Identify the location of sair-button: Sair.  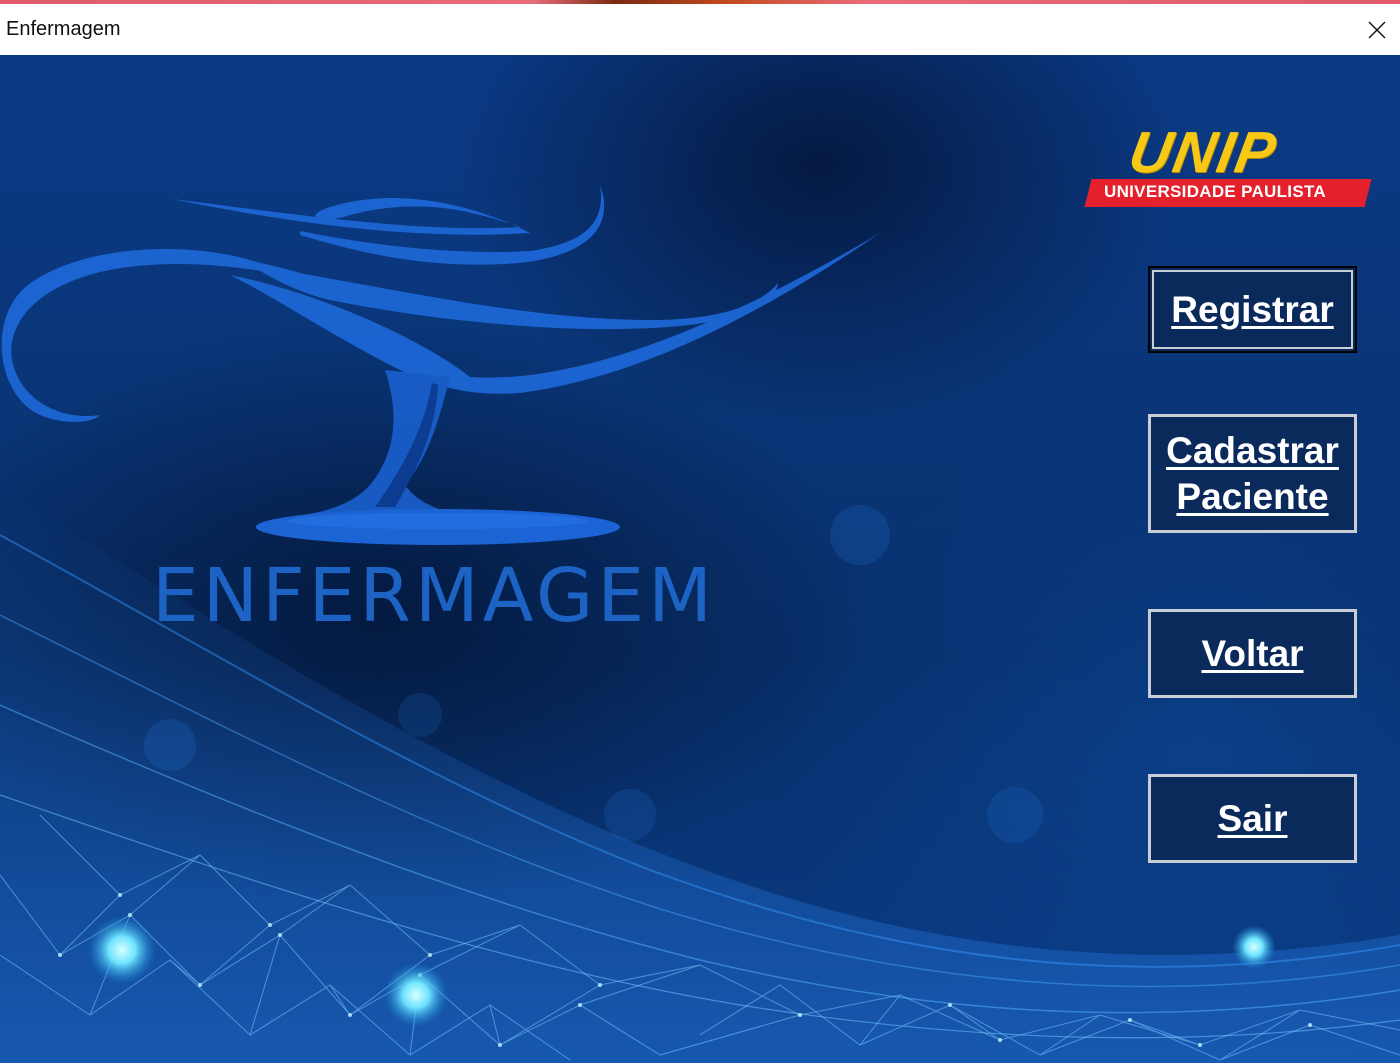
(1252, 818).